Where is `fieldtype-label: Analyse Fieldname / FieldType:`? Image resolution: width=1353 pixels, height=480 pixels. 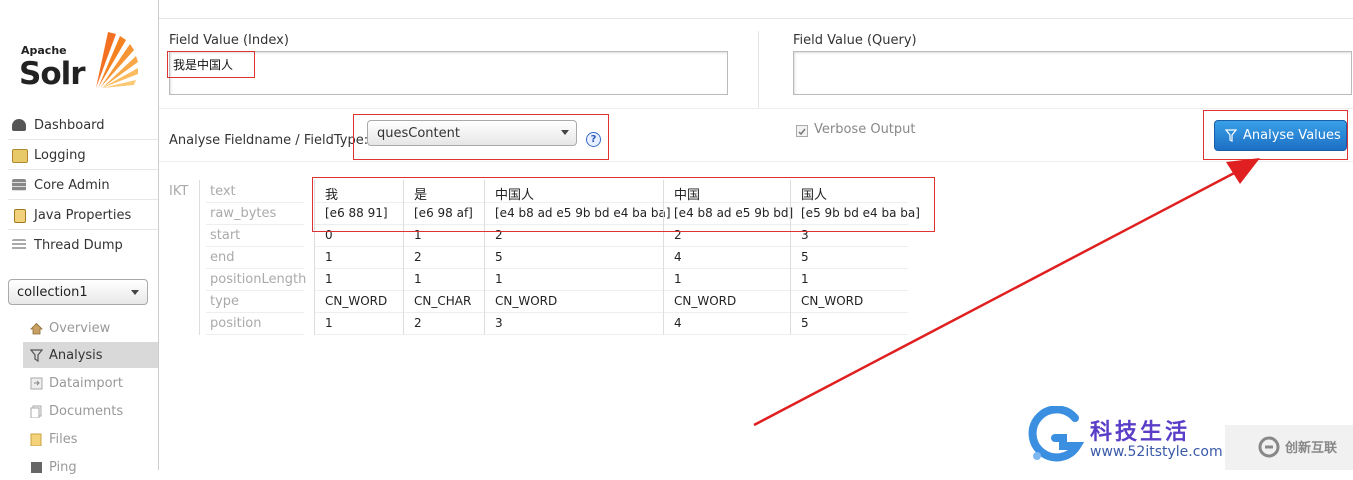
fieldtype-label: Analyse Fieldname / FieldType: is located at coordinates (269, 140).